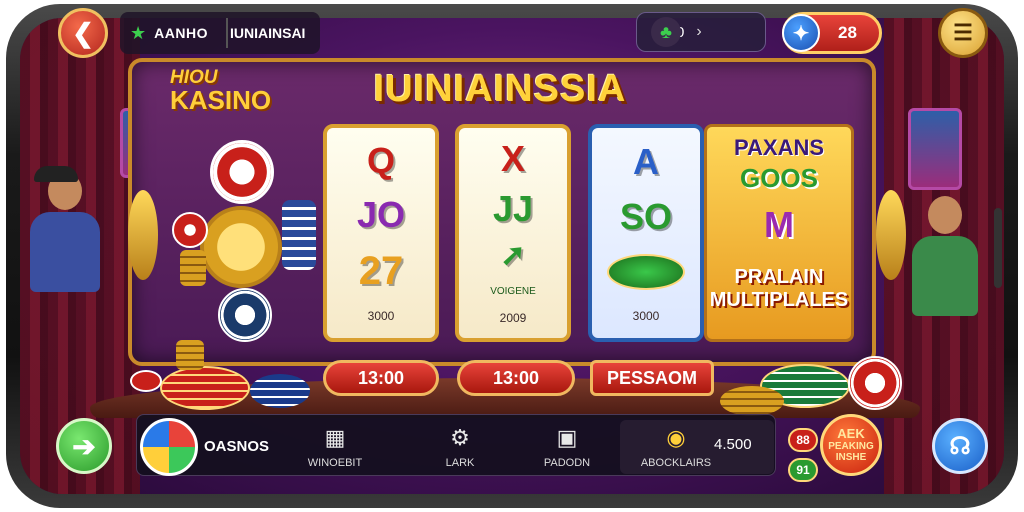  Describe the element at coordinates (500, 89) in the screenshot. I see `game-banner: IUINIAINSSIA` at that location.